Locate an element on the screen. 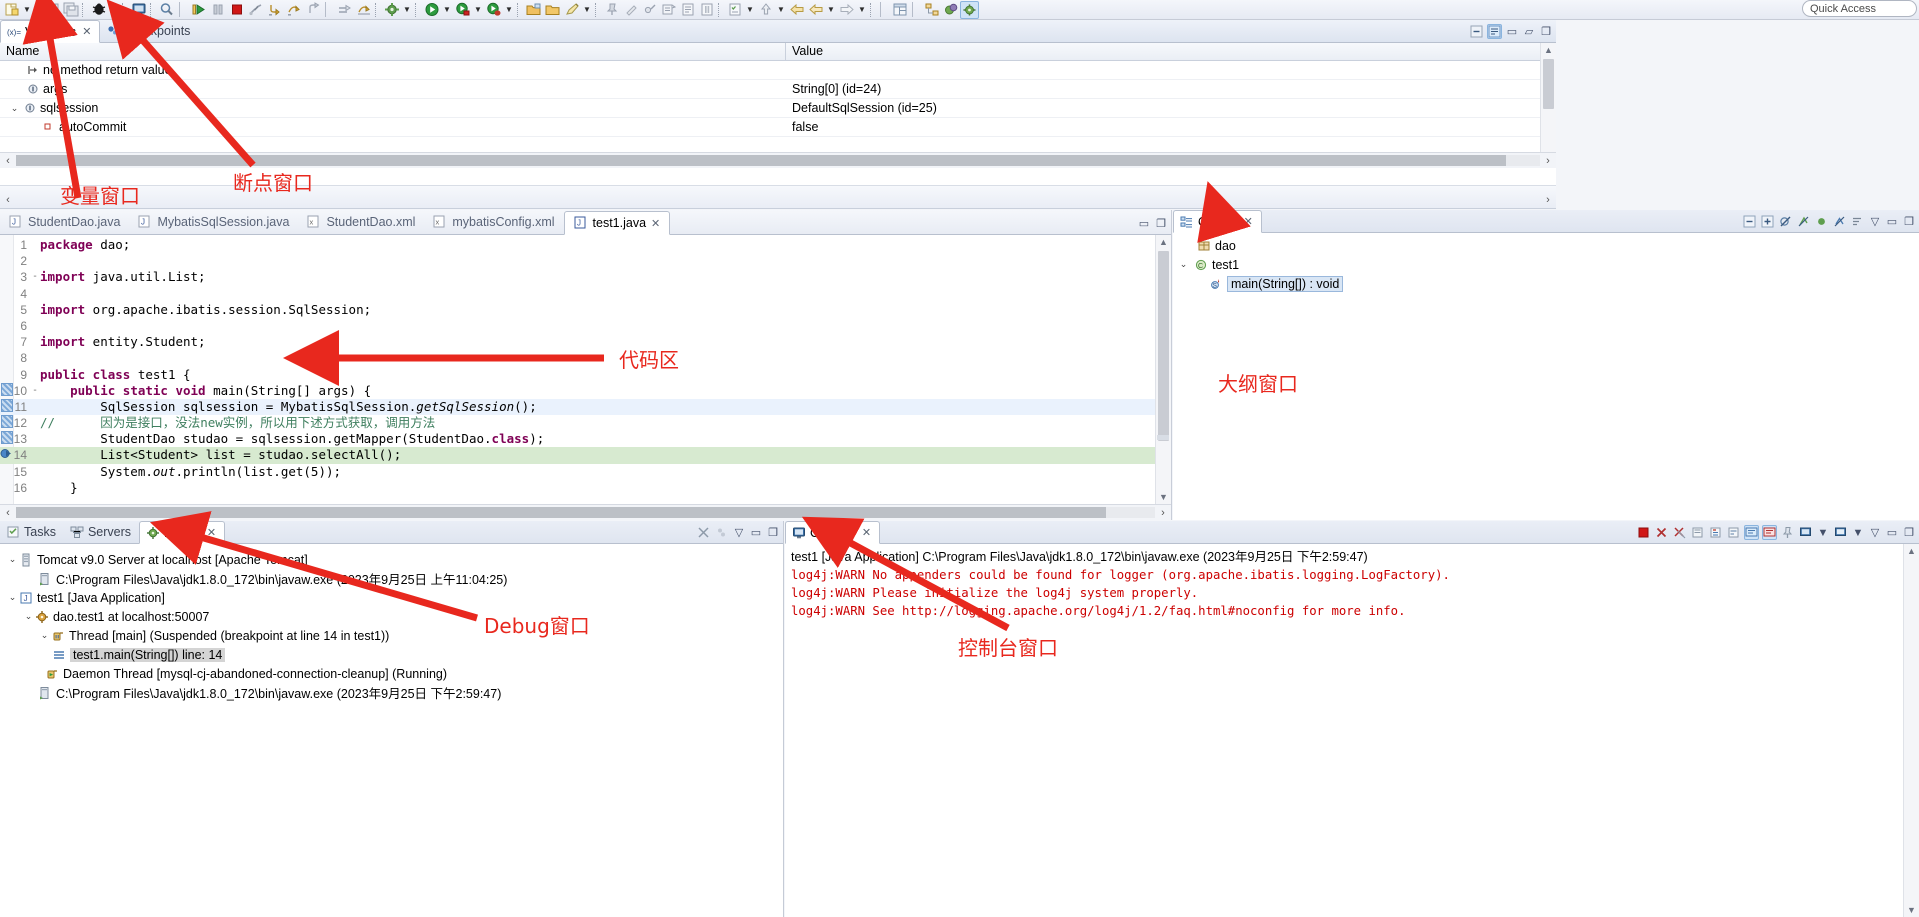 The image size is (1919, 917). display-selected-console-icon is located at coordinates (1805, 532).